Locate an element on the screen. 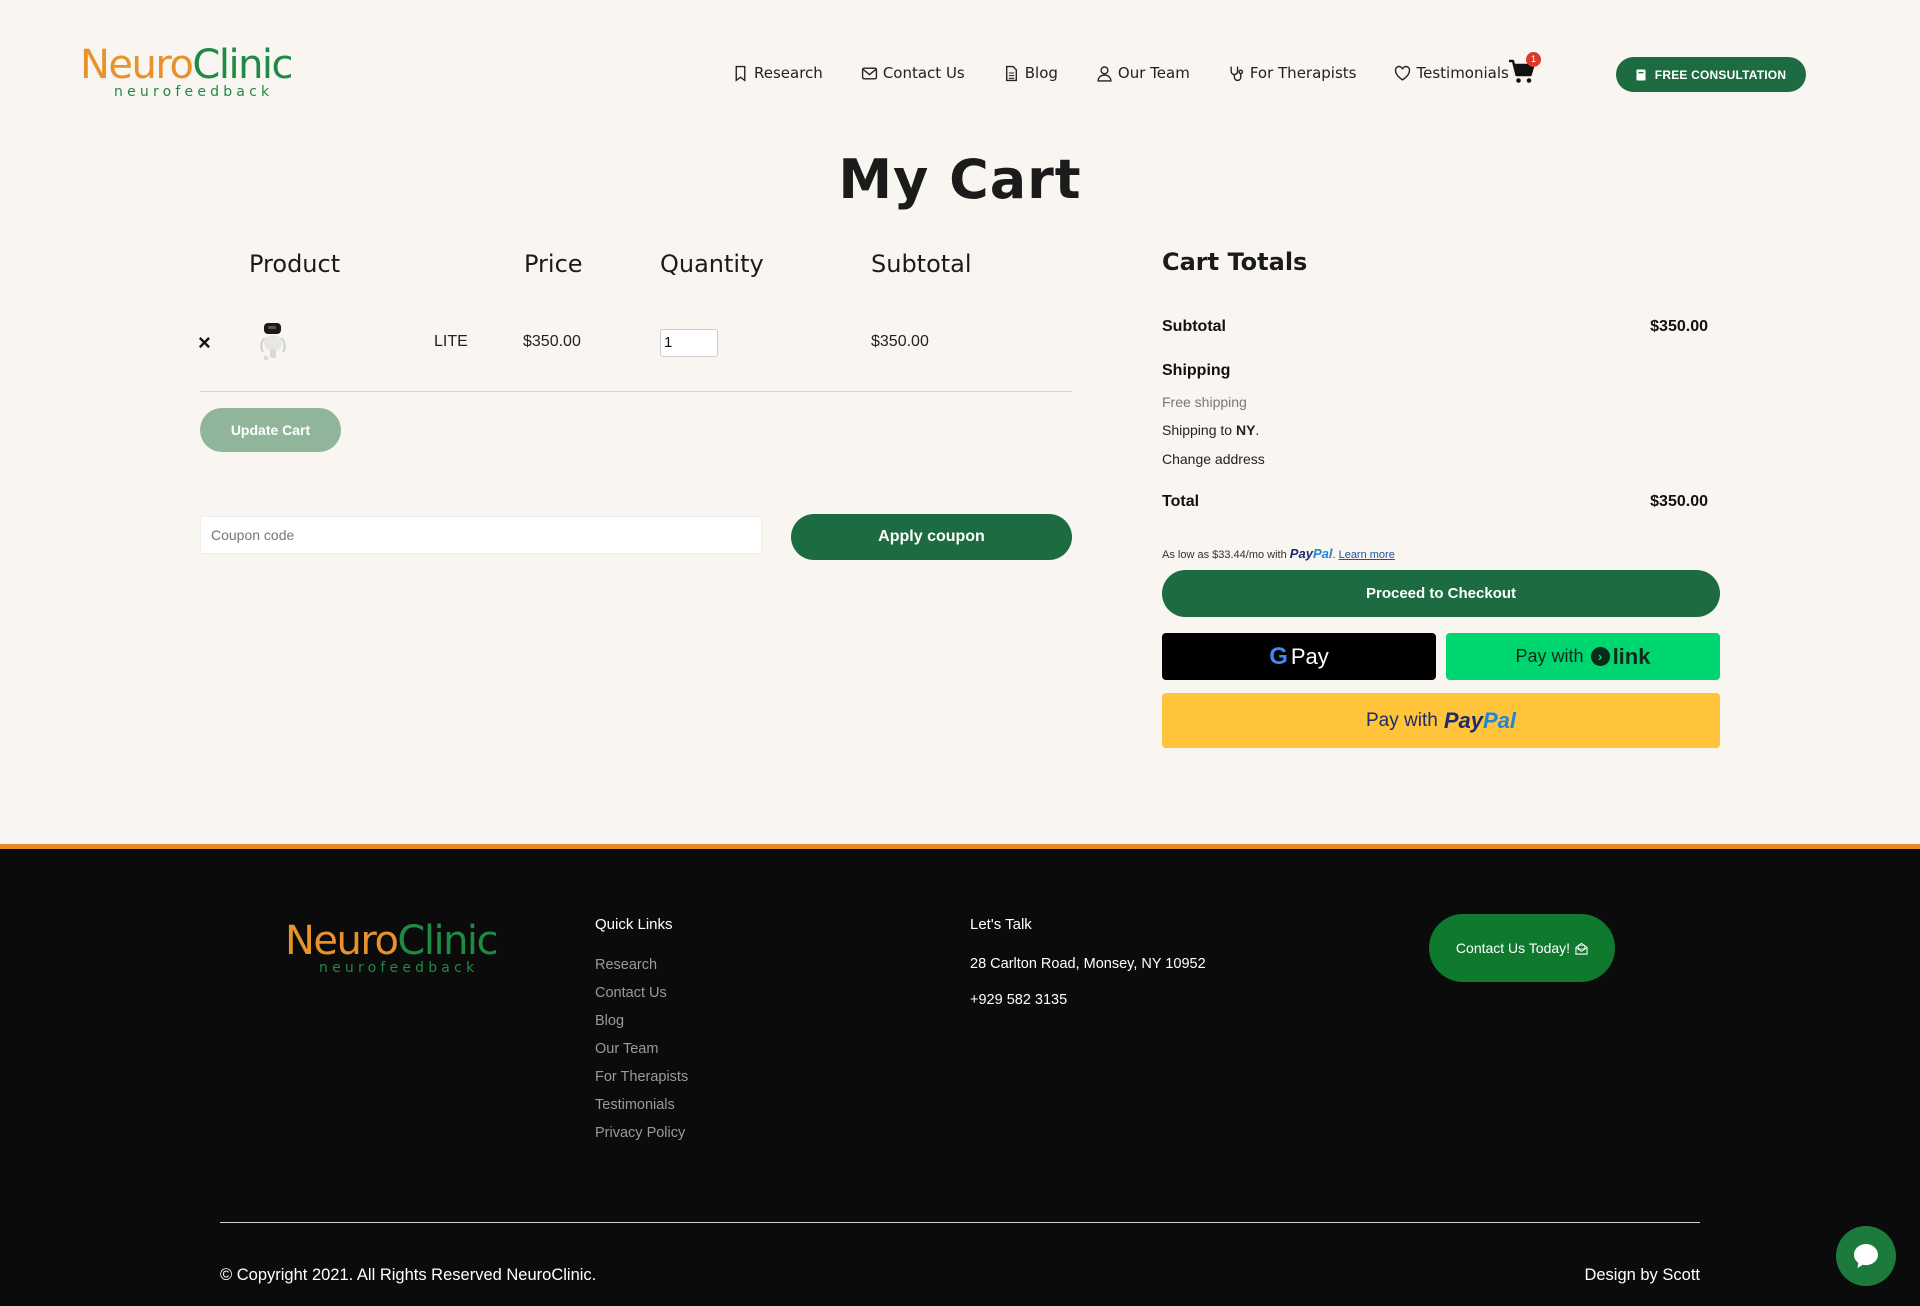 The image size is (1920, 1306). row-divider is located at coordinates (636, 391).